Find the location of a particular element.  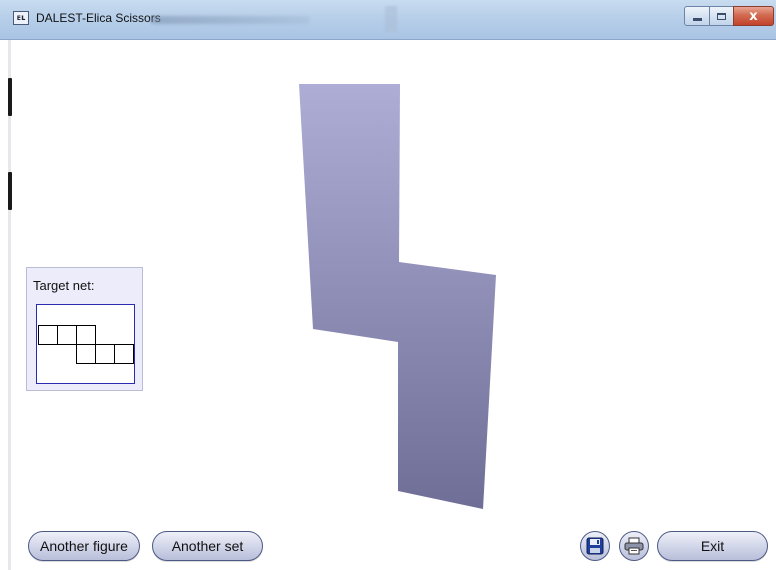

target-net-box is located at coordinates (85, 344).